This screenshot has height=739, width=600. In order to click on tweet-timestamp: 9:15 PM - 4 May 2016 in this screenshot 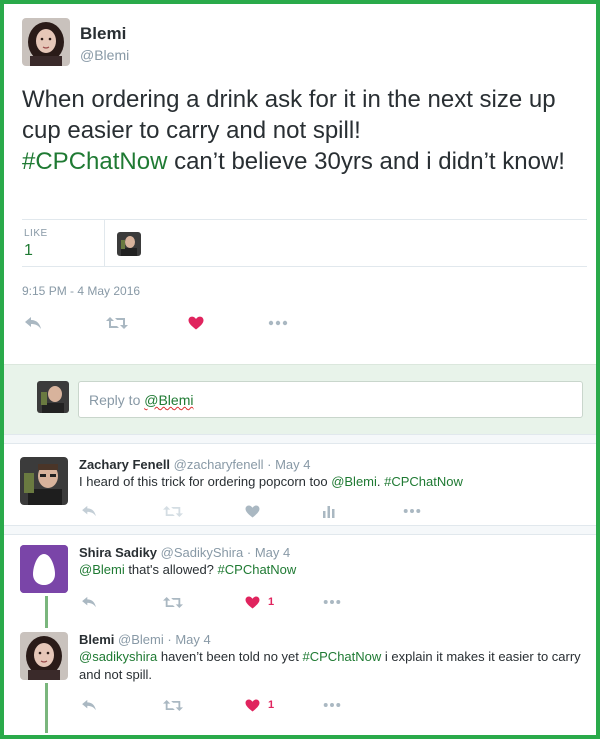, I will do `click(81, 291)`.